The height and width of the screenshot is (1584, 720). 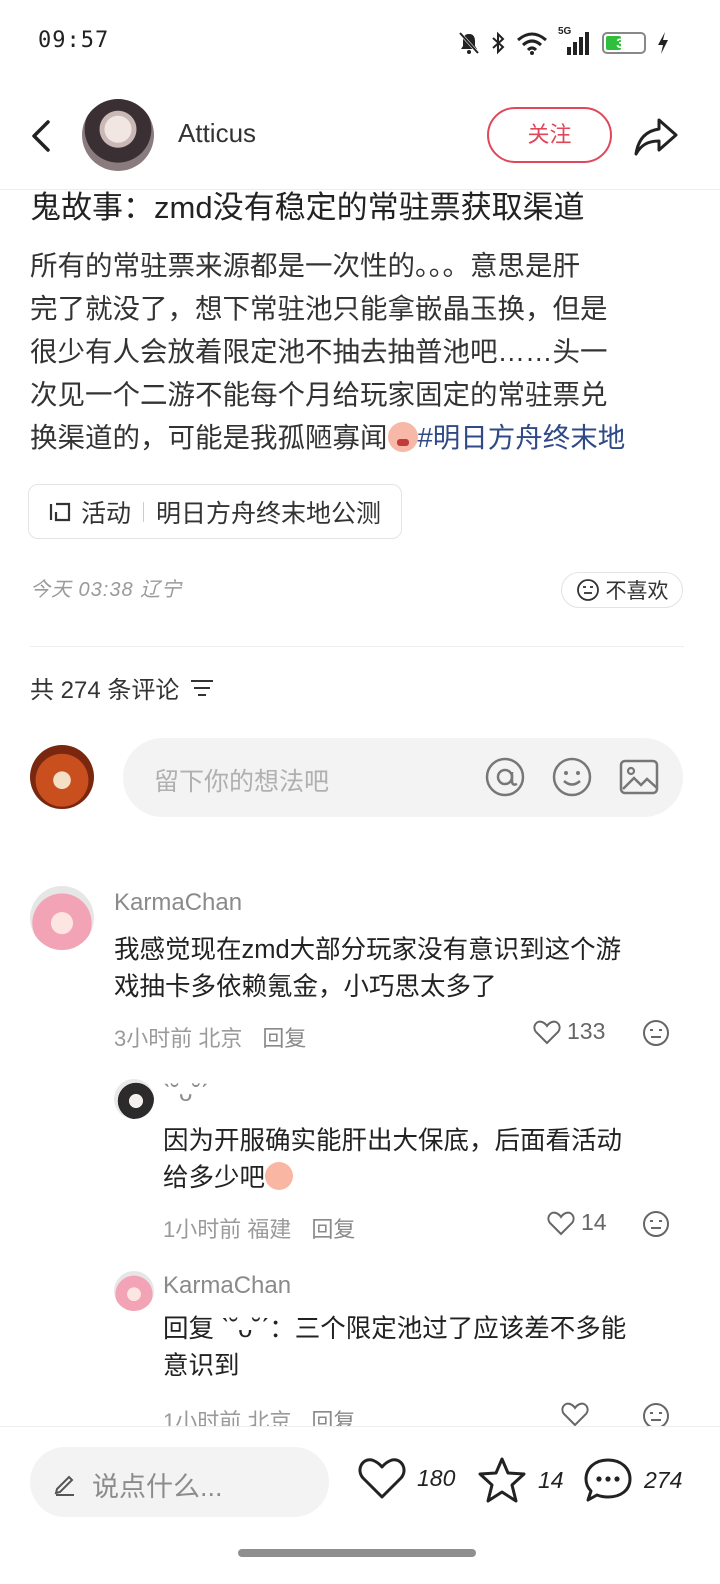 I want to click on mention-icon, so click(x=505, y=777).